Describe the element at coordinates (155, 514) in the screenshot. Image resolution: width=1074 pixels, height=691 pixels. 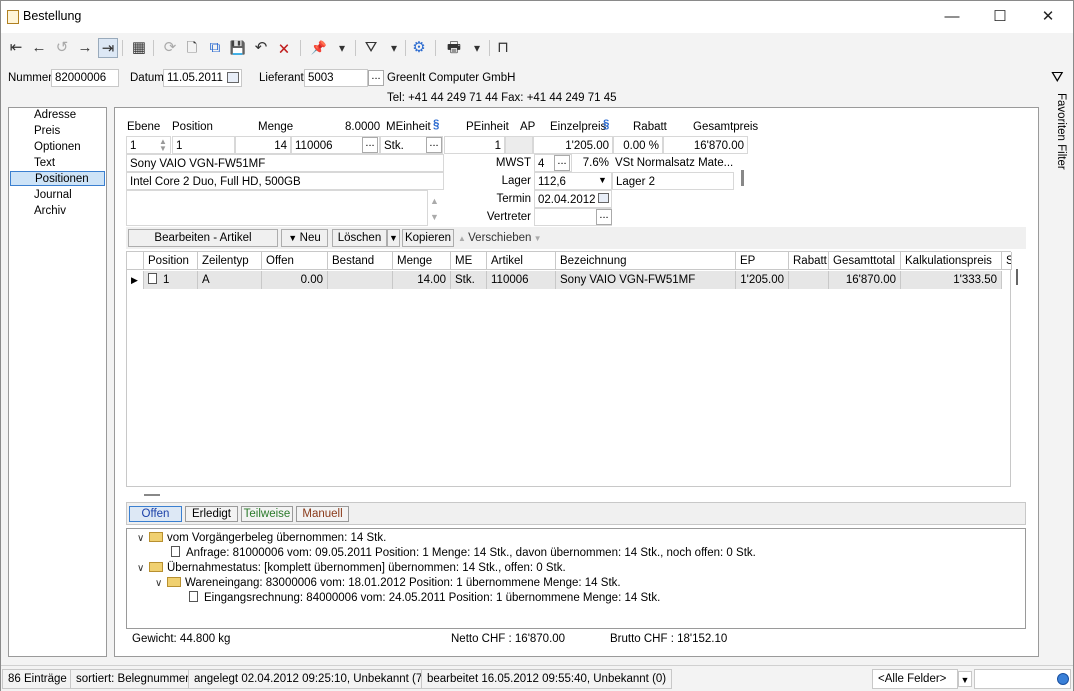
I see `tab-offen: Offen` at that location.